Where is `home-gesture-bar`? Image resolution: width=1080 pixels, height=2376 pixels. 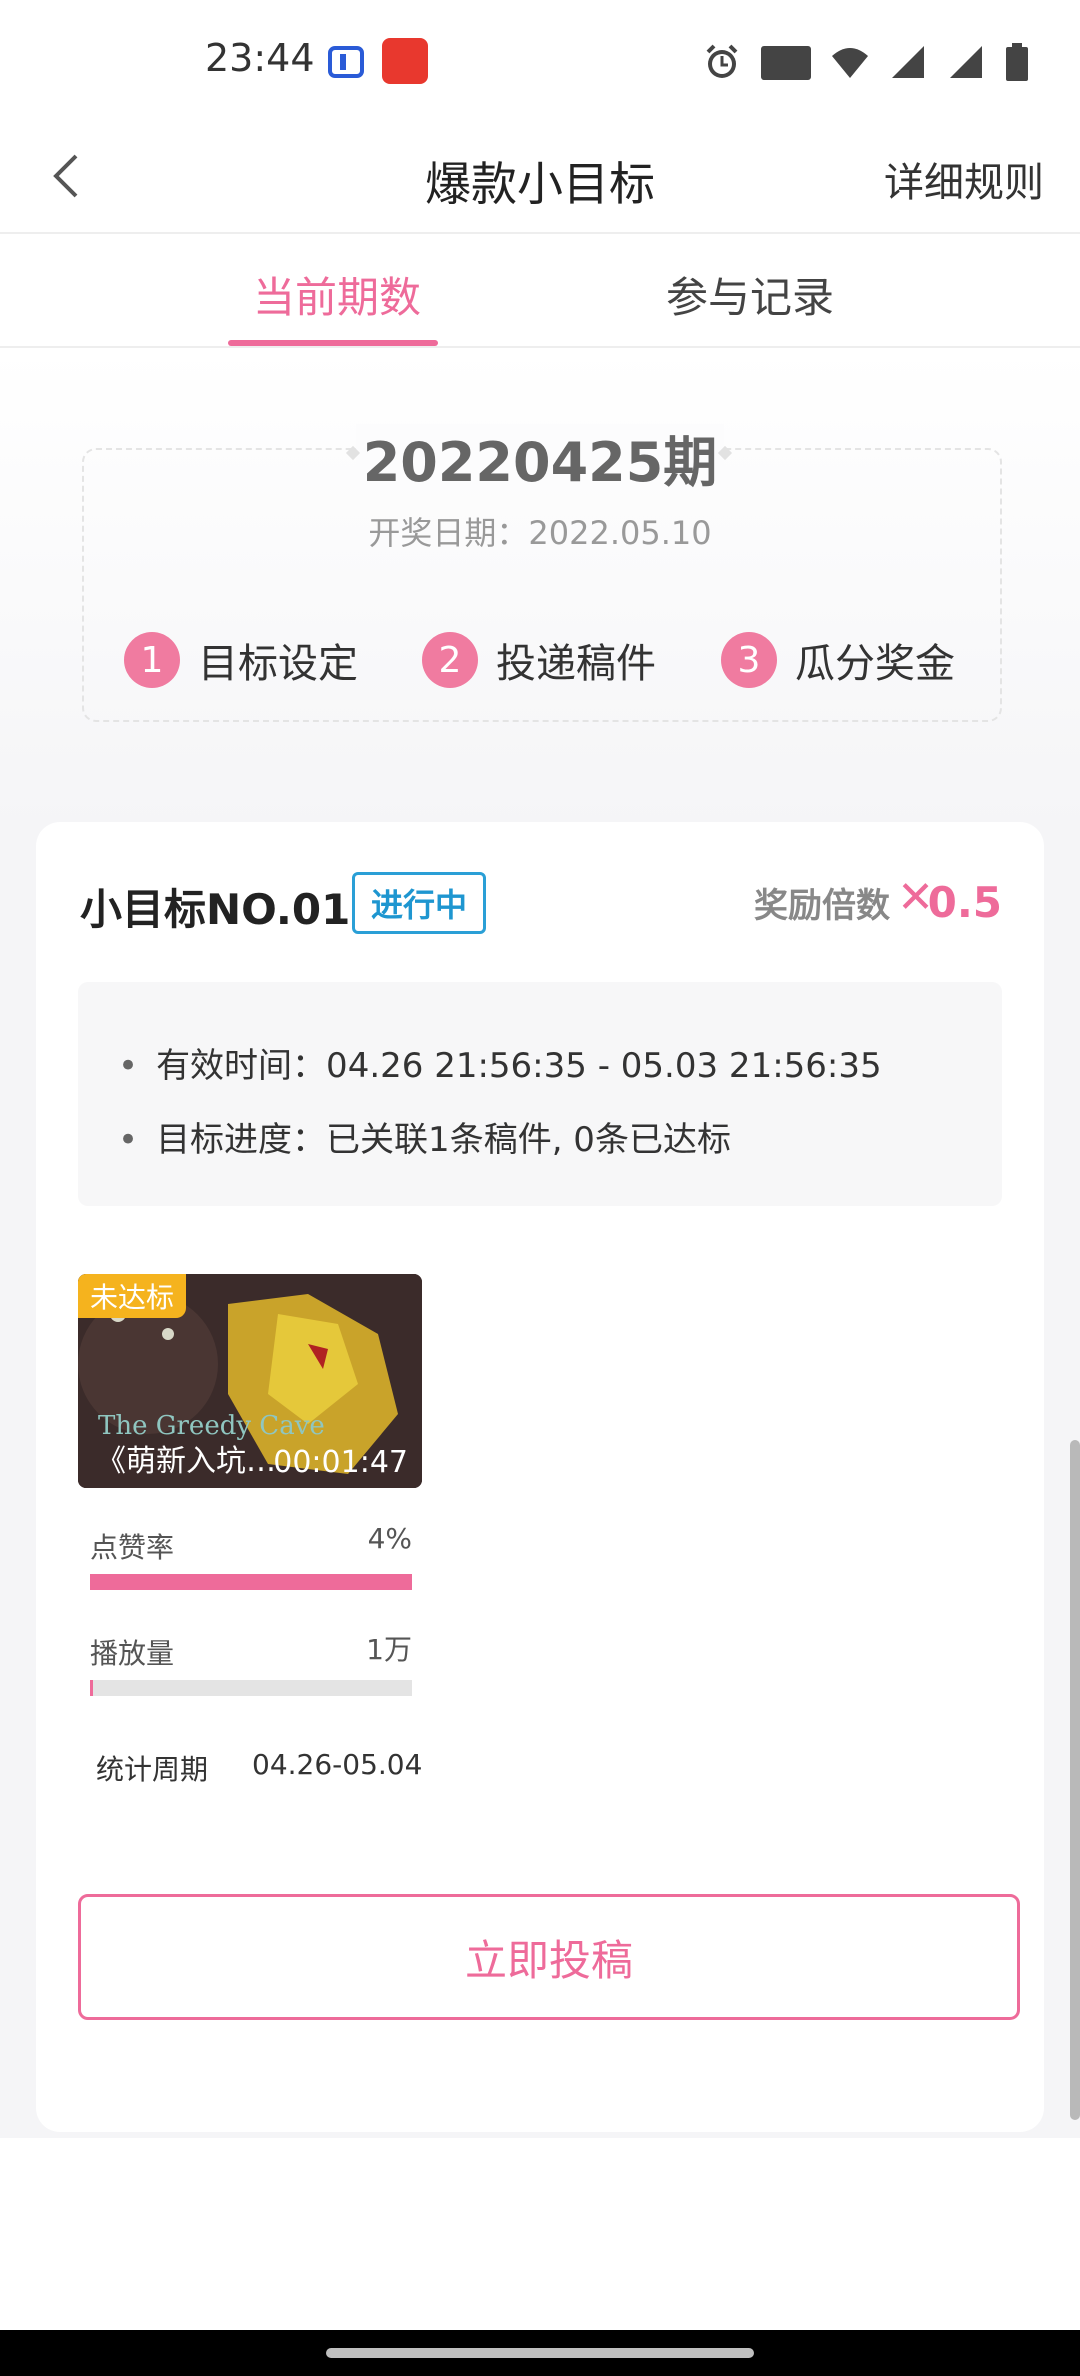 home-gesture-bar is located at coordinates (540, 2353).